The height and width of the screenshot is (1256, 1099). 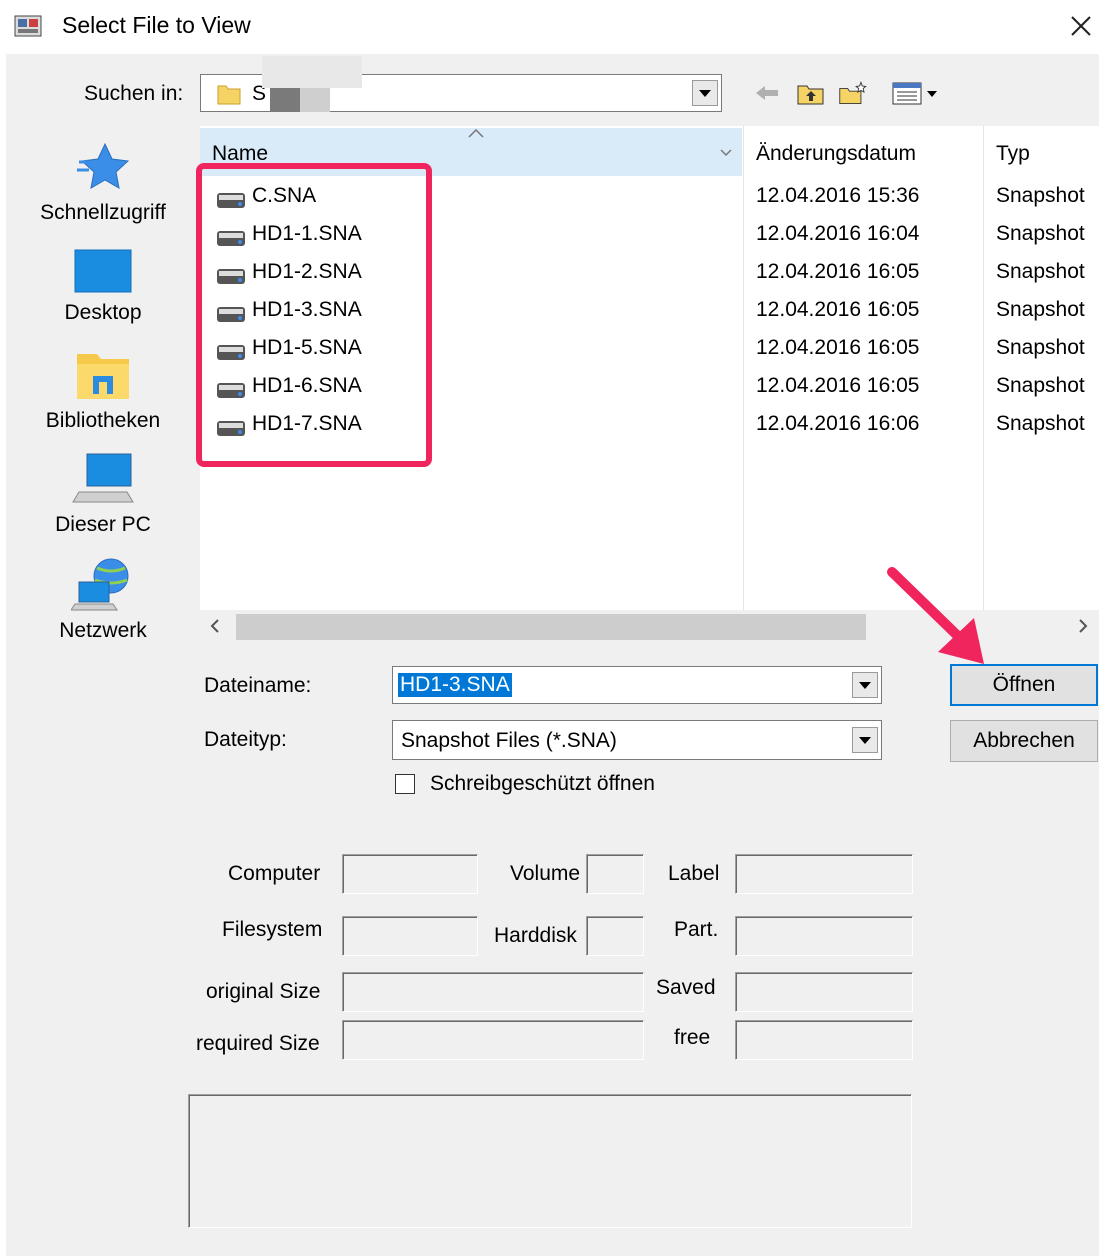 What do you see at coordinates (99, 584) in the screenshot?
I see `network-icon` at bounding box center [99, 584].